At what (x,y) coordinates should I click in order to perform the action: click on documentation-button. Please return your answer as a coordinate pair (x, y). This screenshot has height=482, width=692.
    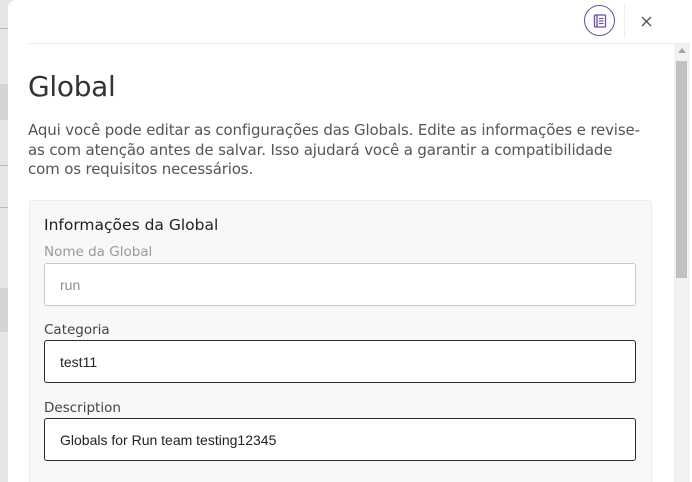
    Looking at the image, I should click on (599, 20).